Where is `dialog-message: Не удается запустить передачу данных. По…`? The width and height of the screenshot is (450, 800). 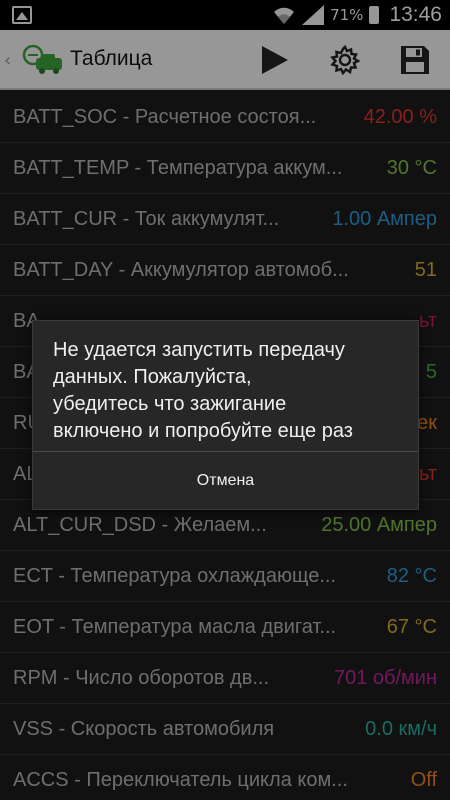 dialog-message: Не удается запустить передачу данных. По… is located at coordinates (203, 390).